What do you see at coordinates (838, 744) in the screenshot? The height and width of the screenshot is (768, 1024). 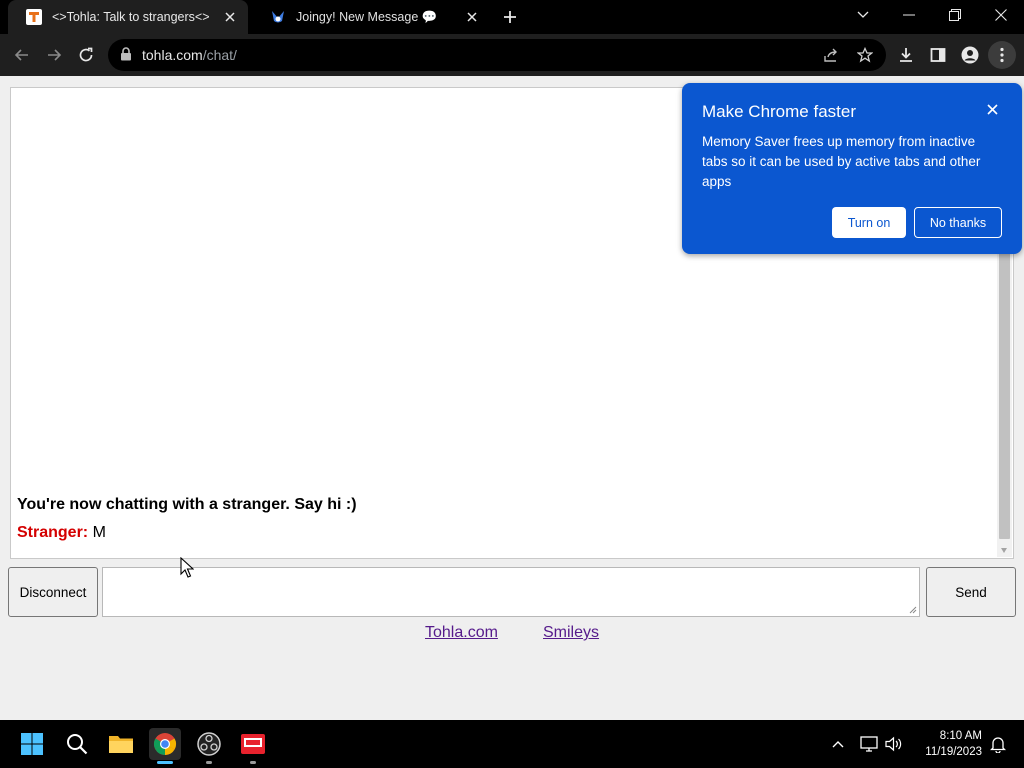 I see `chevron-up-icon` at bounding box center [838, 744].